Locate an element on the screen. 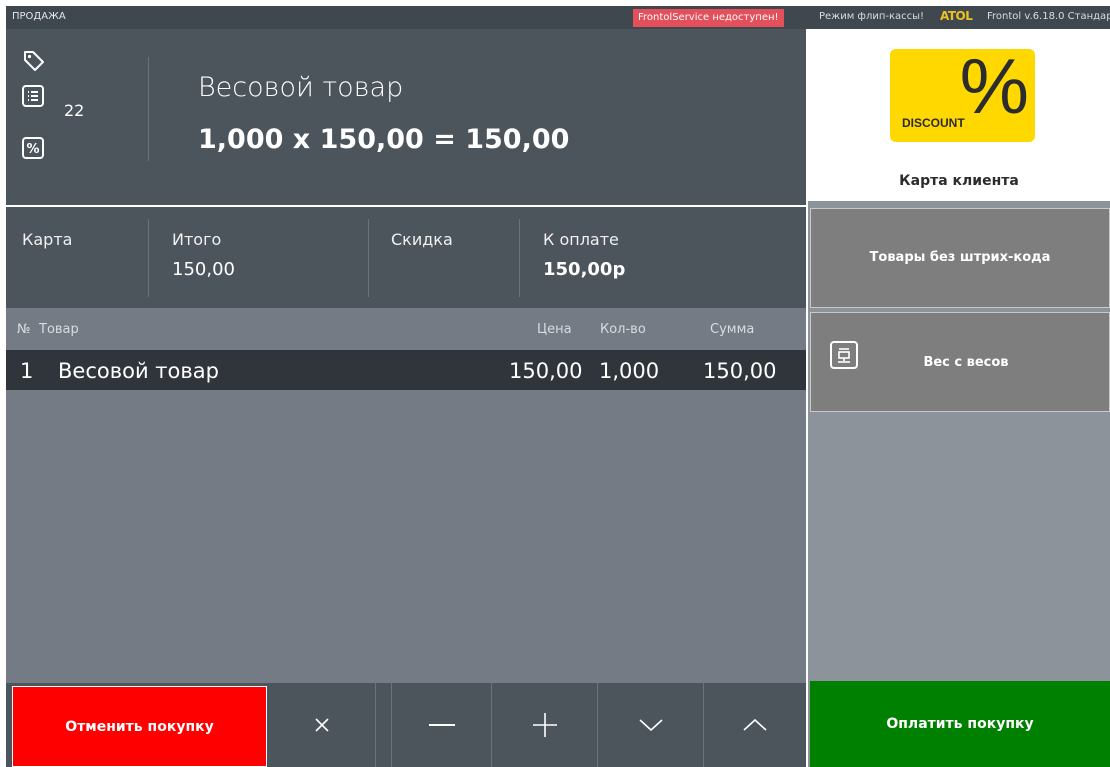  pay-purchase-button: Оплатить покупку is located at coordinates (960, 724).